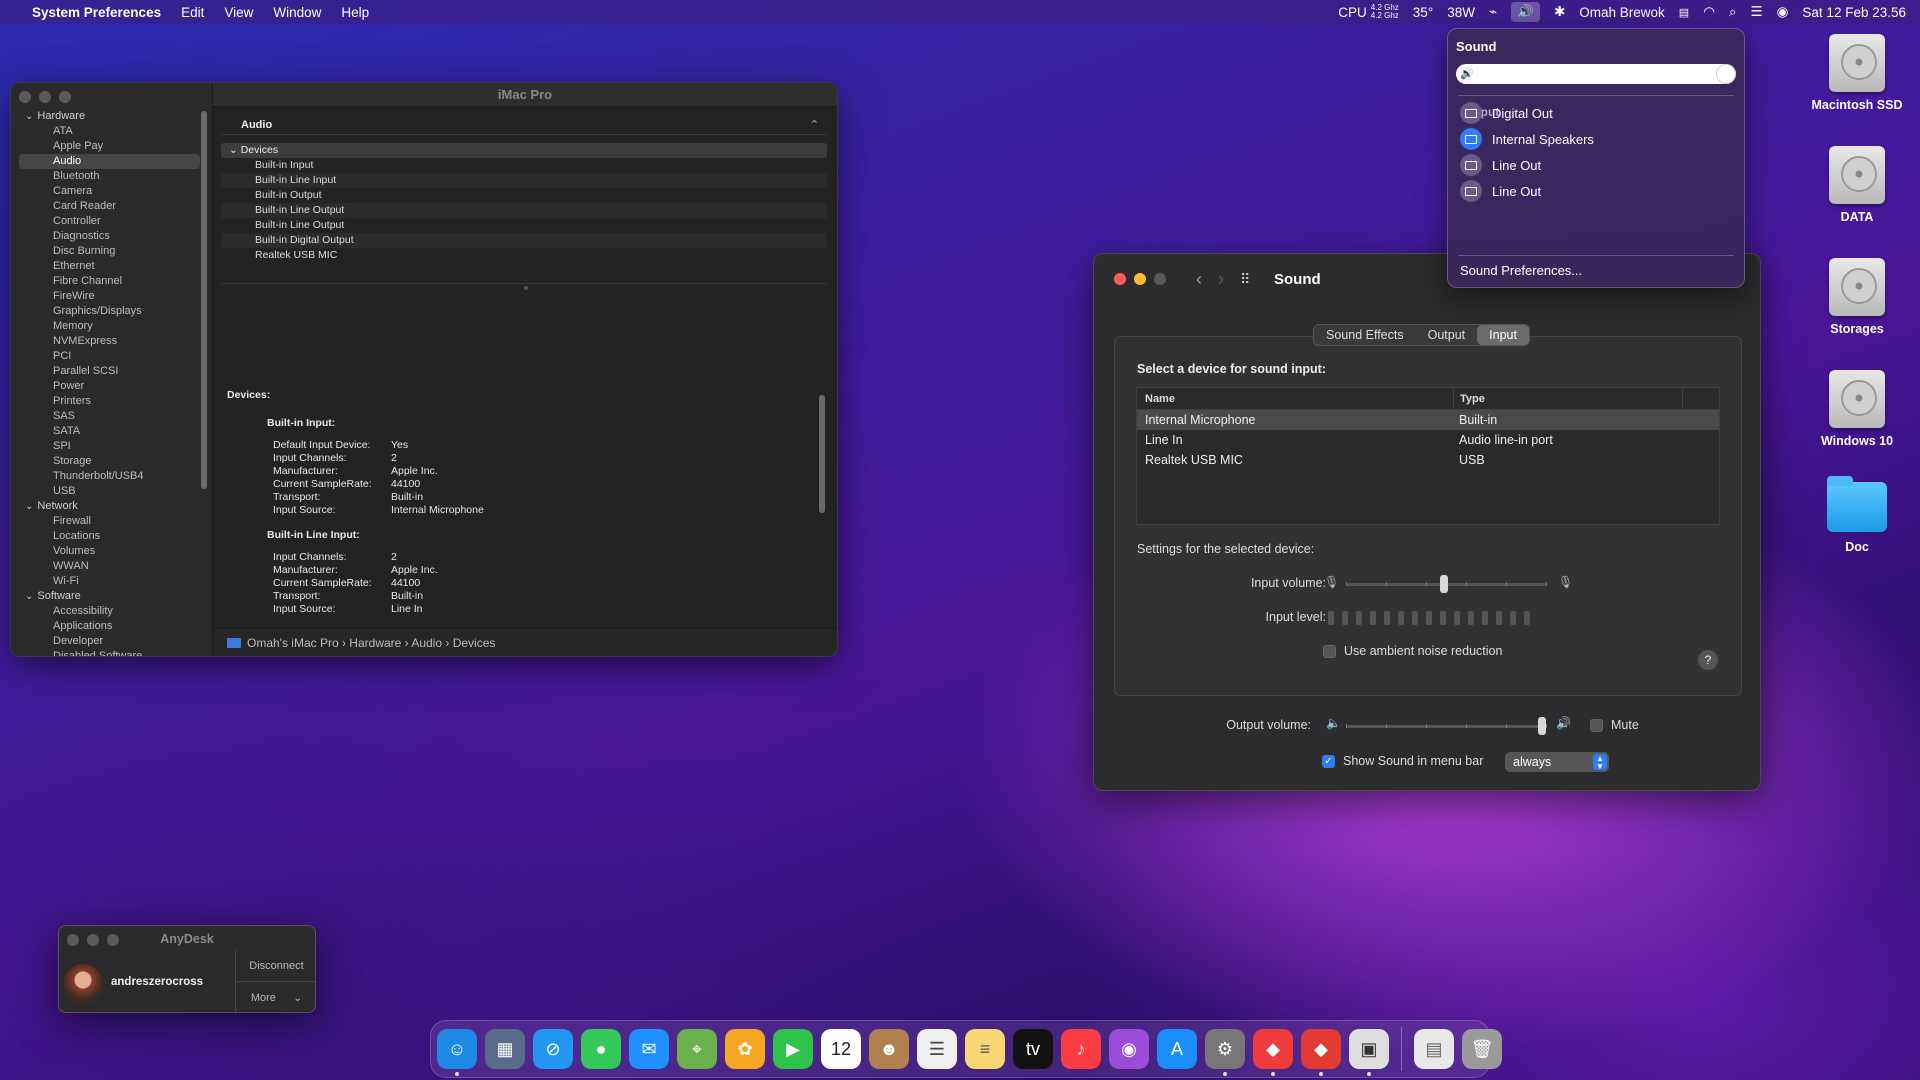 Image resolution: width=1920 pixels, height=1080 pixels. I want to click on sidebar-item: Printers, so click(111, 401).